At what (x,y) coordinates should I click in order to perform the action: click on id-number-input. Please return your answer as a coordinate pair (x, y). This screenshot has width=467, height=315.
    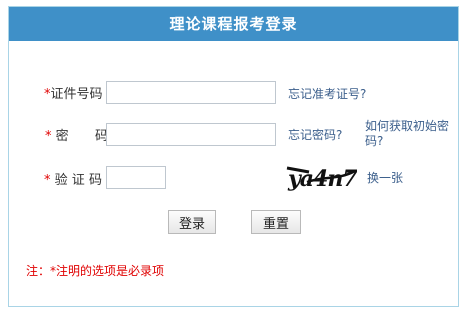
    Looking at the image, I should click on (191, 92).